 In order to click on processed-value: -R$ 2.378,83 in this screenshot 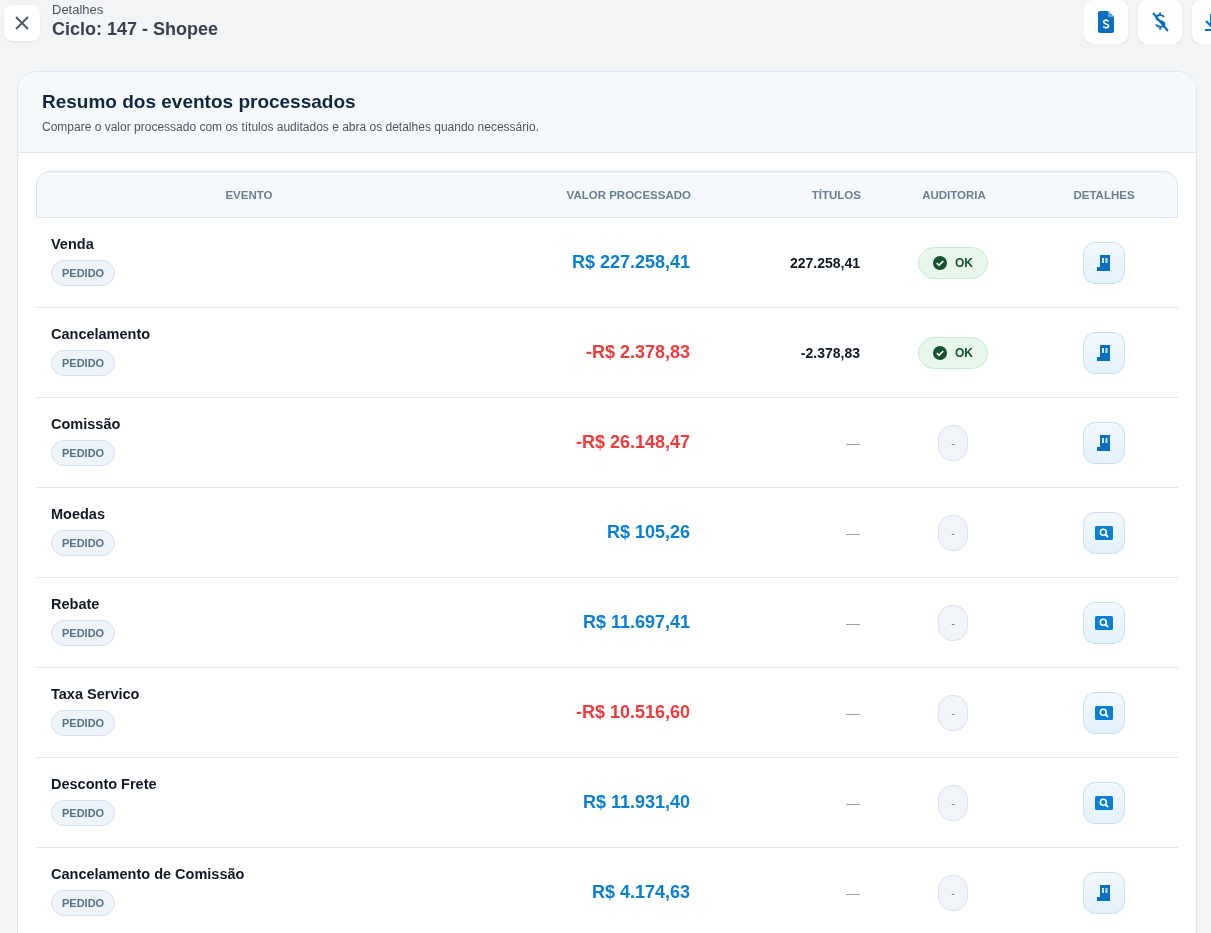, I will do `click(637, 352)`.